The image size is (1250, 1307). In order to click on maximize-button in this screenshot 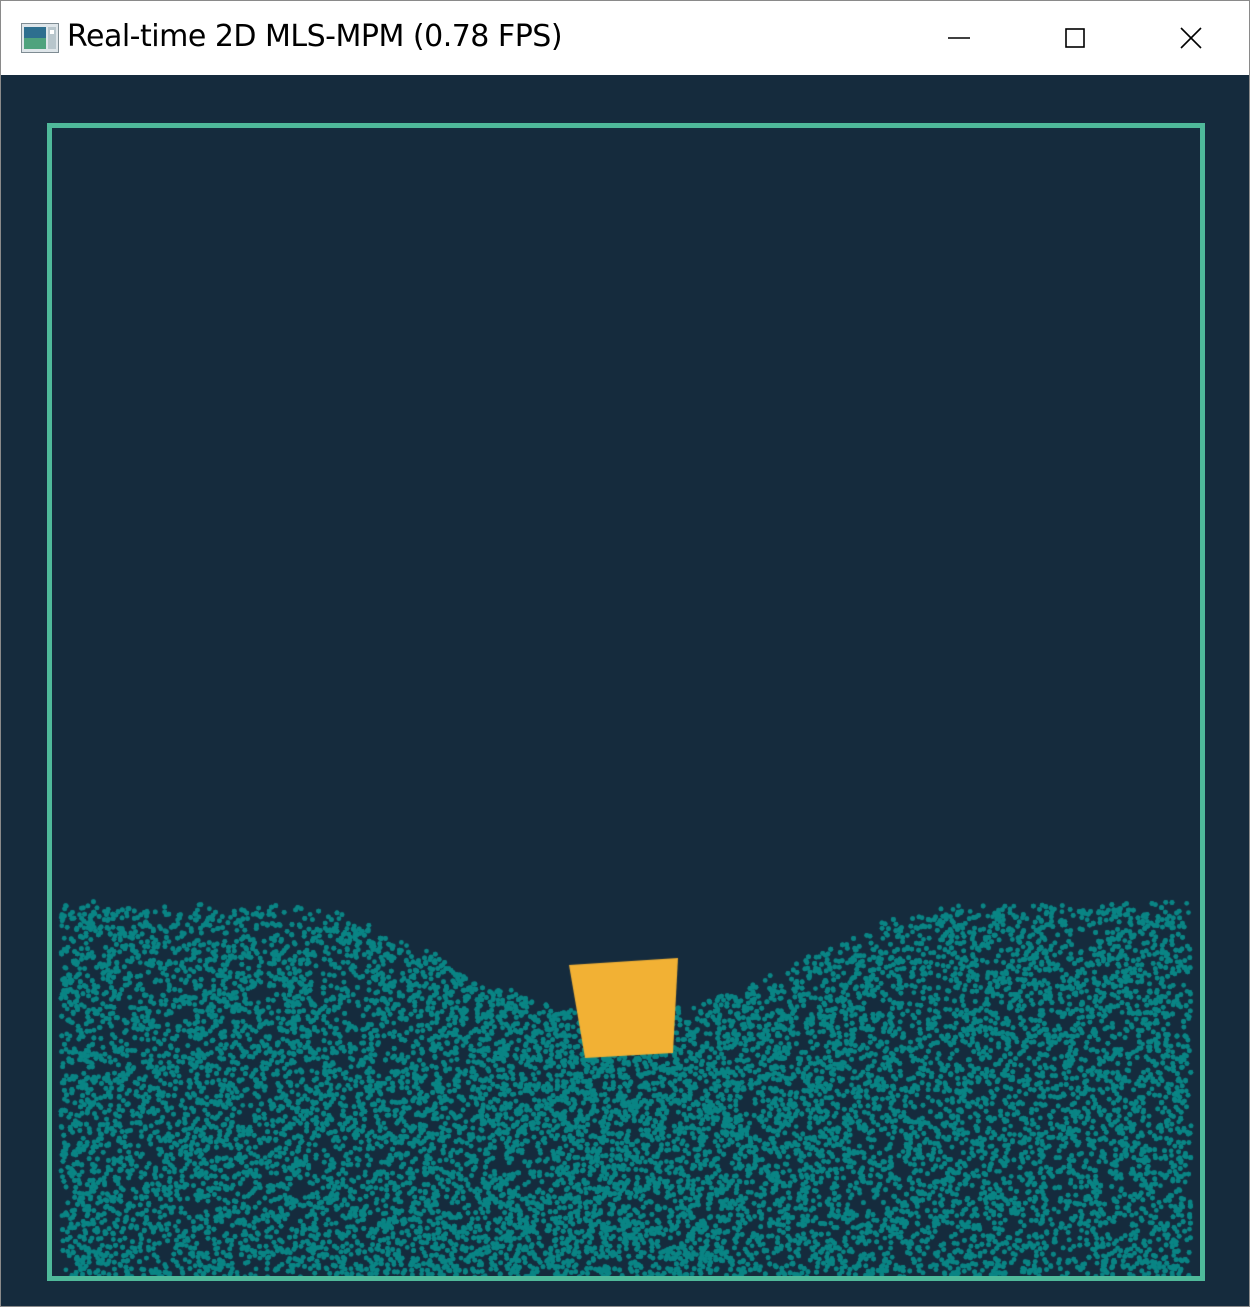, I will do `click(1075, 38)`.